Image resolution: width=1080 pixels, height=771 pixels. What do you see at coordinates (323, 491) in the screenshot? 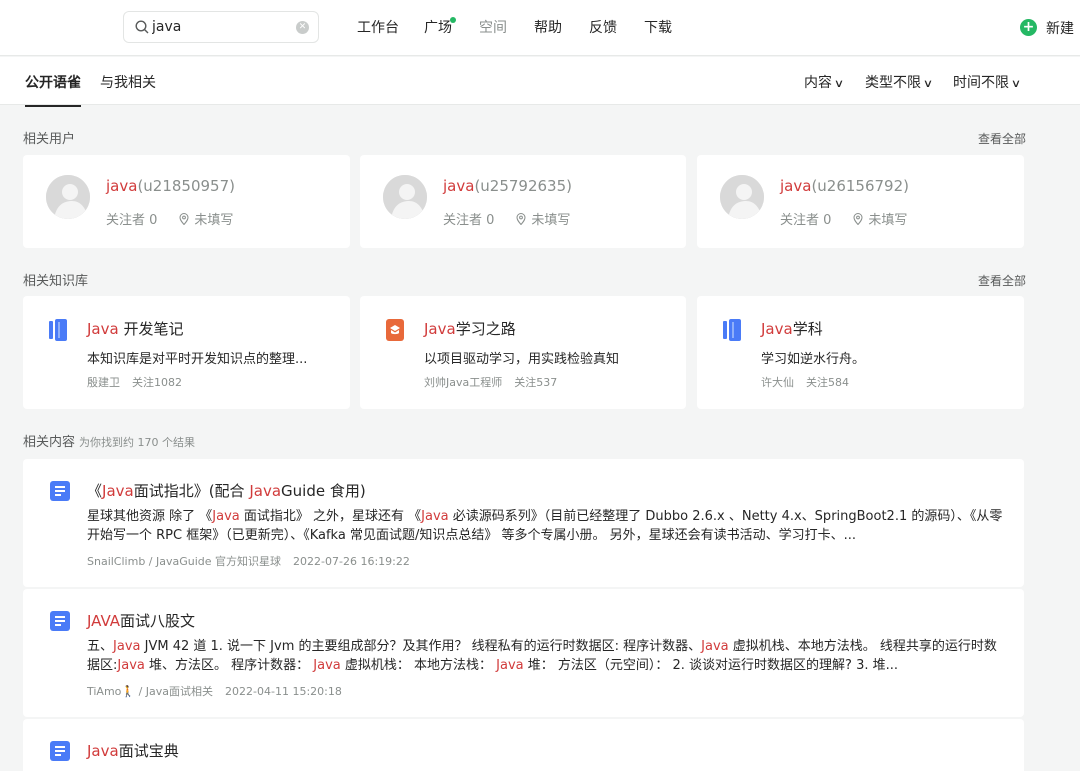
I see `text-segment: Guide 食用)` at bounding box center [323, 491].